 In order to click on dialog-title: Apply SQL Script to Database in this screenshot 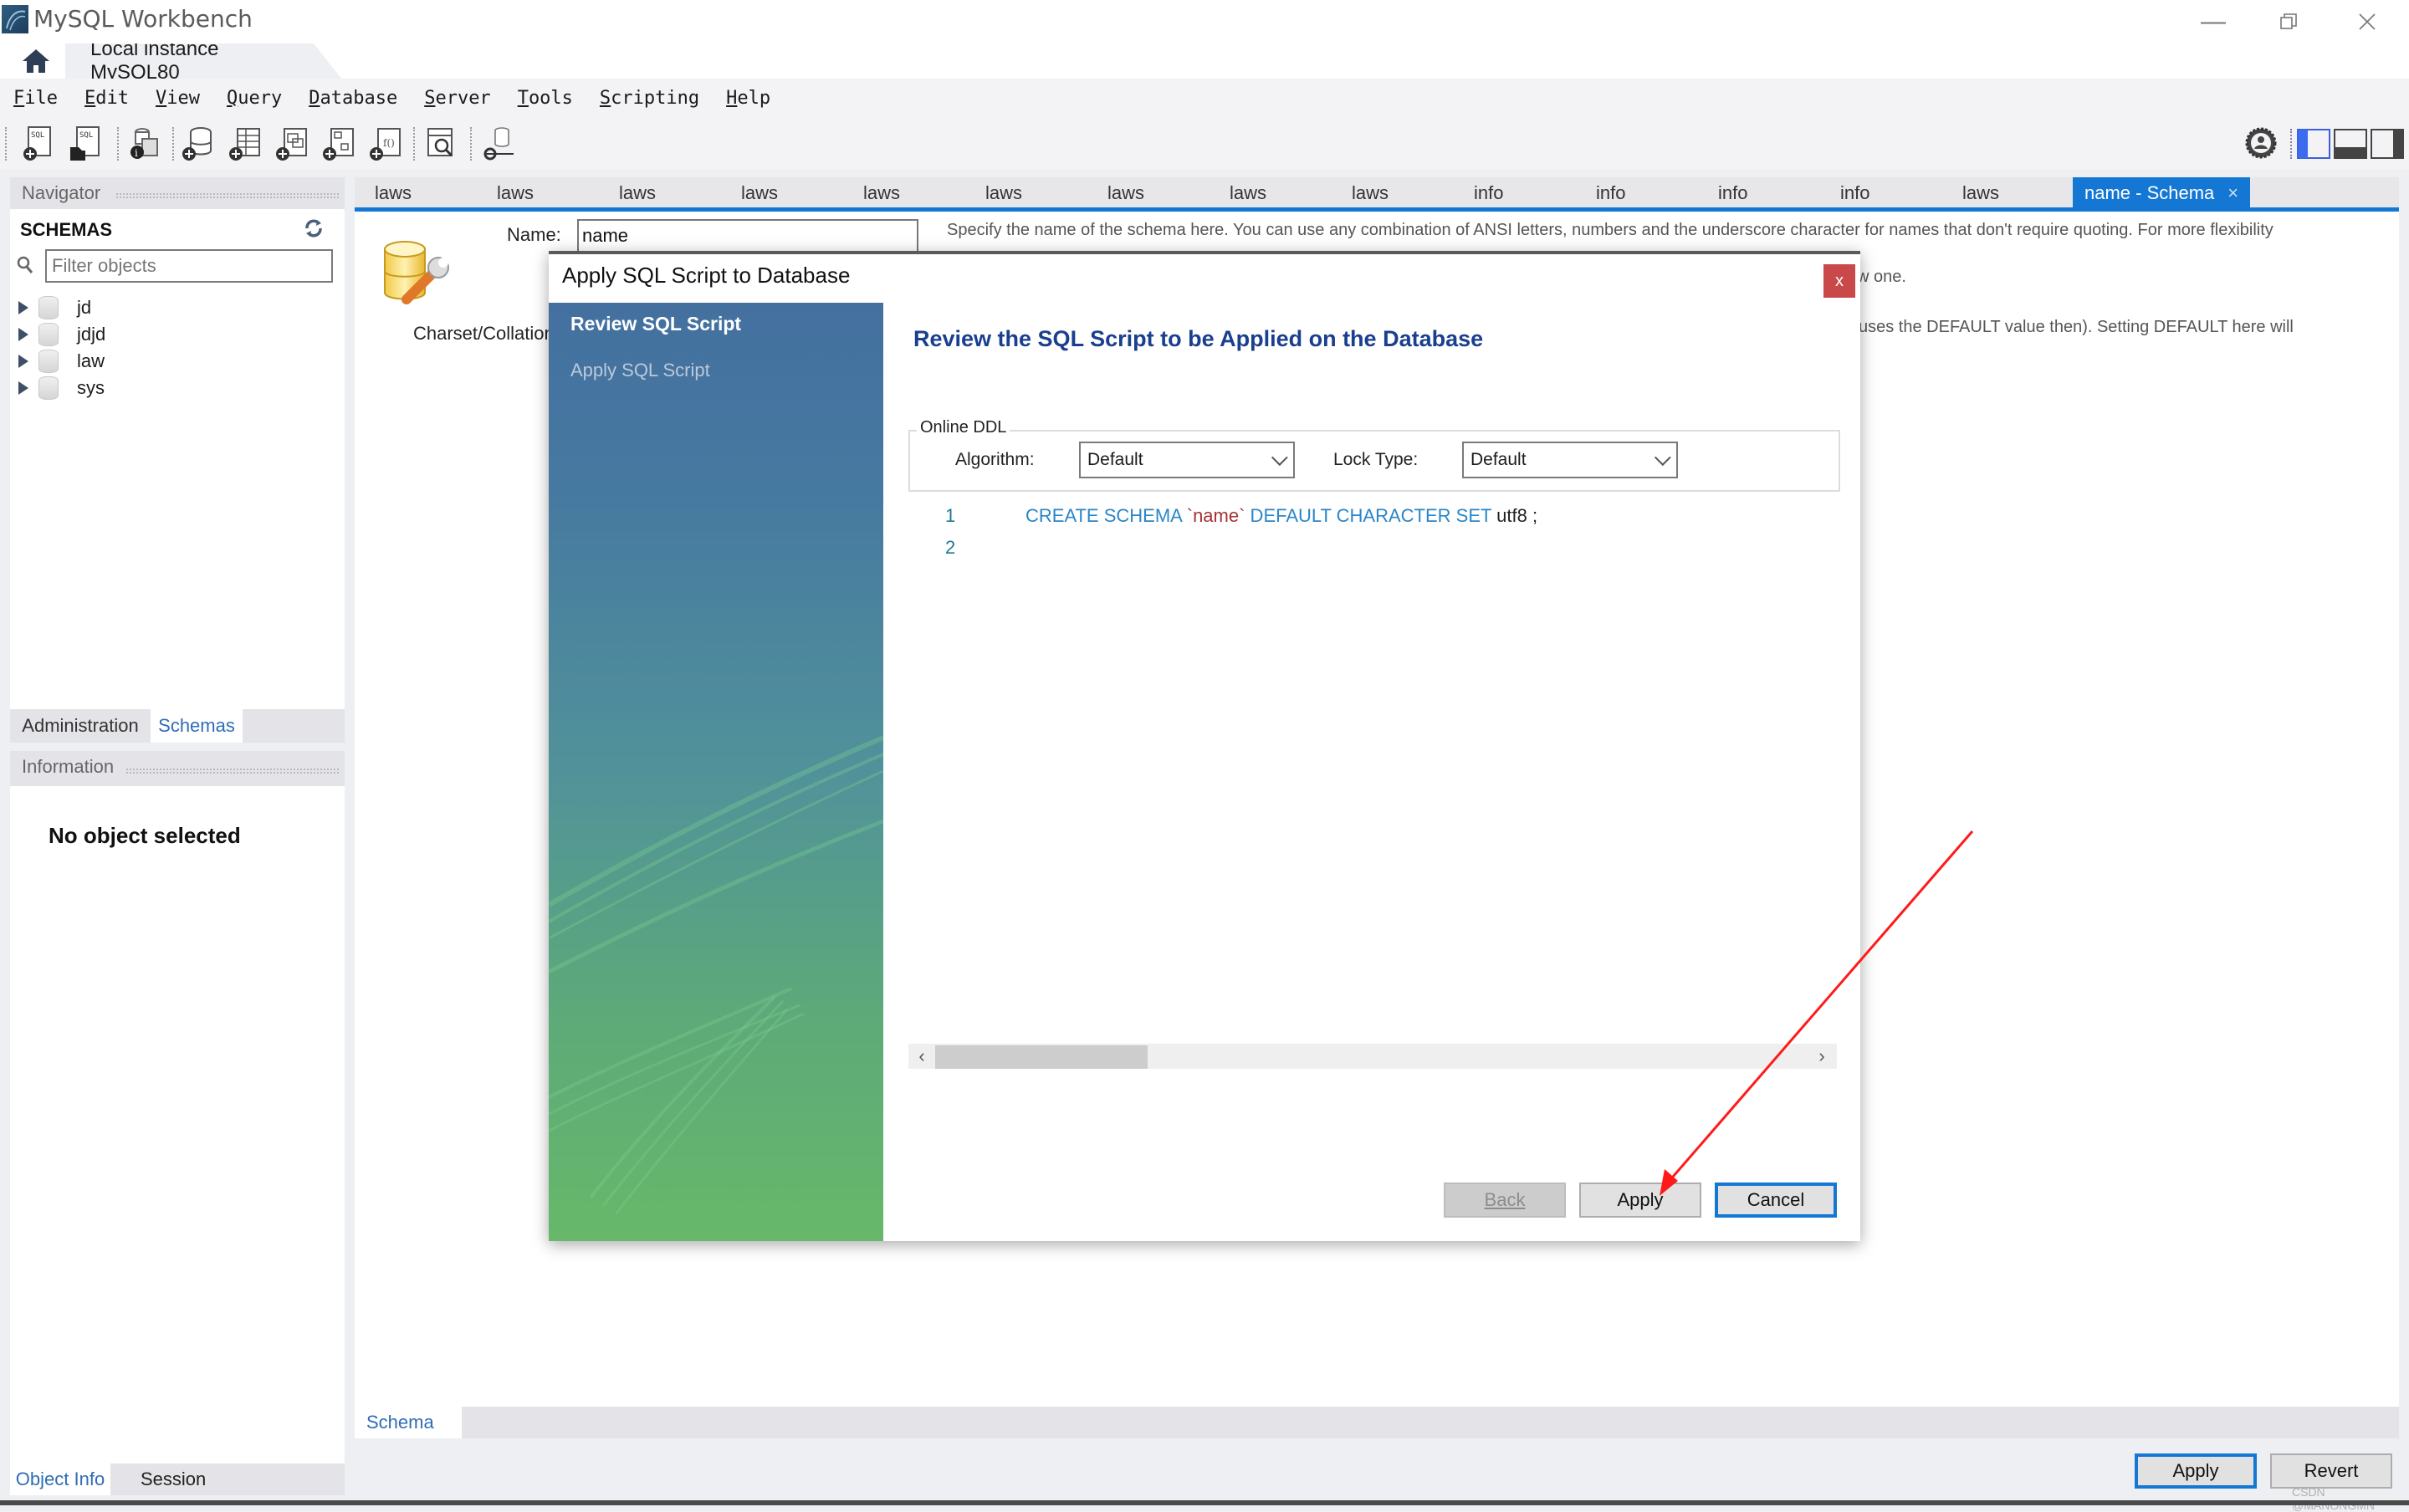, I will do `click(706, 275)`.